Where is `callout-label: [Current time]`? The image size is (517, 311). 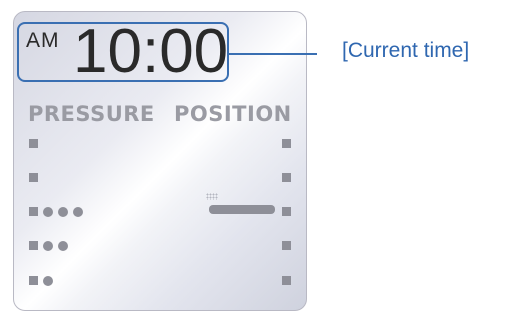 callout-label: [Current time] is located at coordinates (406, 50).